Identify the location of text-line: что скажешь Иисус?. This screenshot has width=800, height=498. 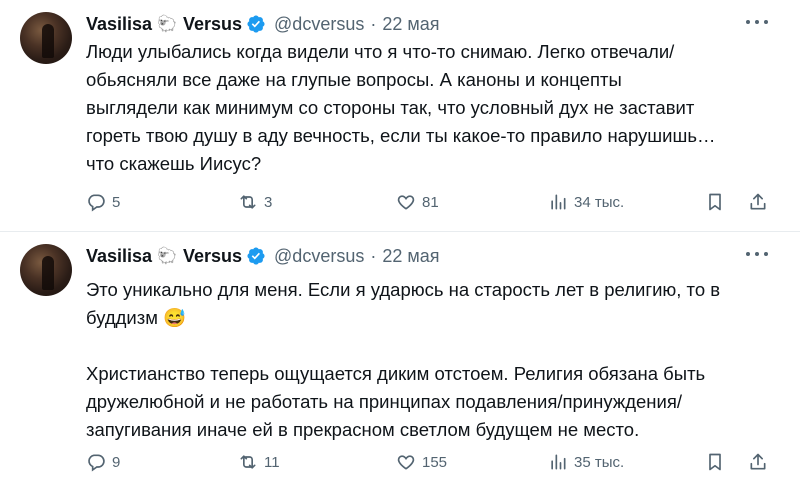
(174, 163).